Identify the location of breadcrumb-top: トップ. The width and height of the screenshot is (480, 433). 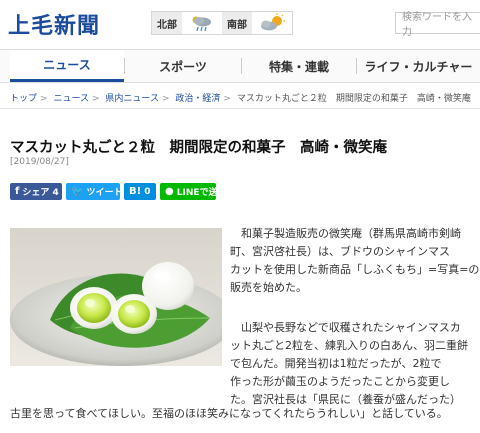
(23, 99).